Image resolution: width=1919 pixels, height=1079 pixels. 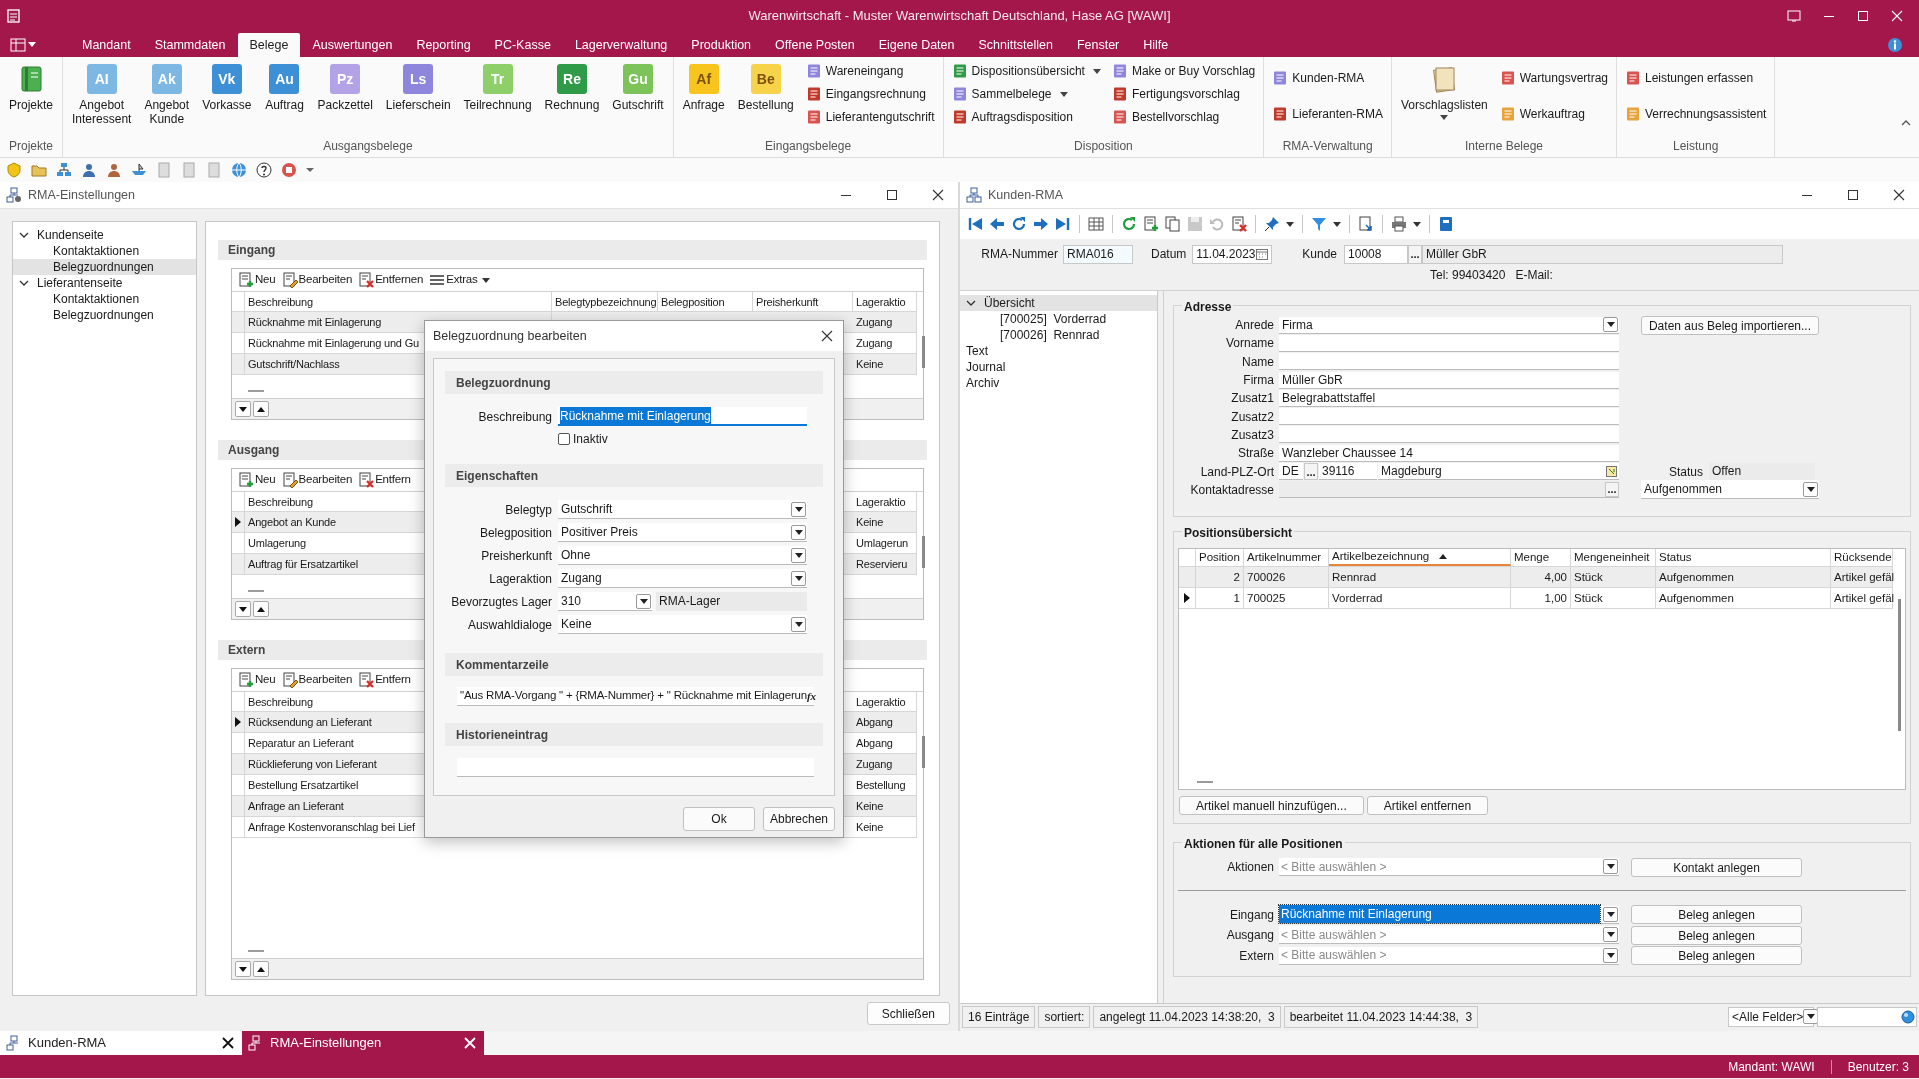 What do you see at coordinates (975, 224) in the screenshot?
I see `first-icon` at bounding box center [975, 224].